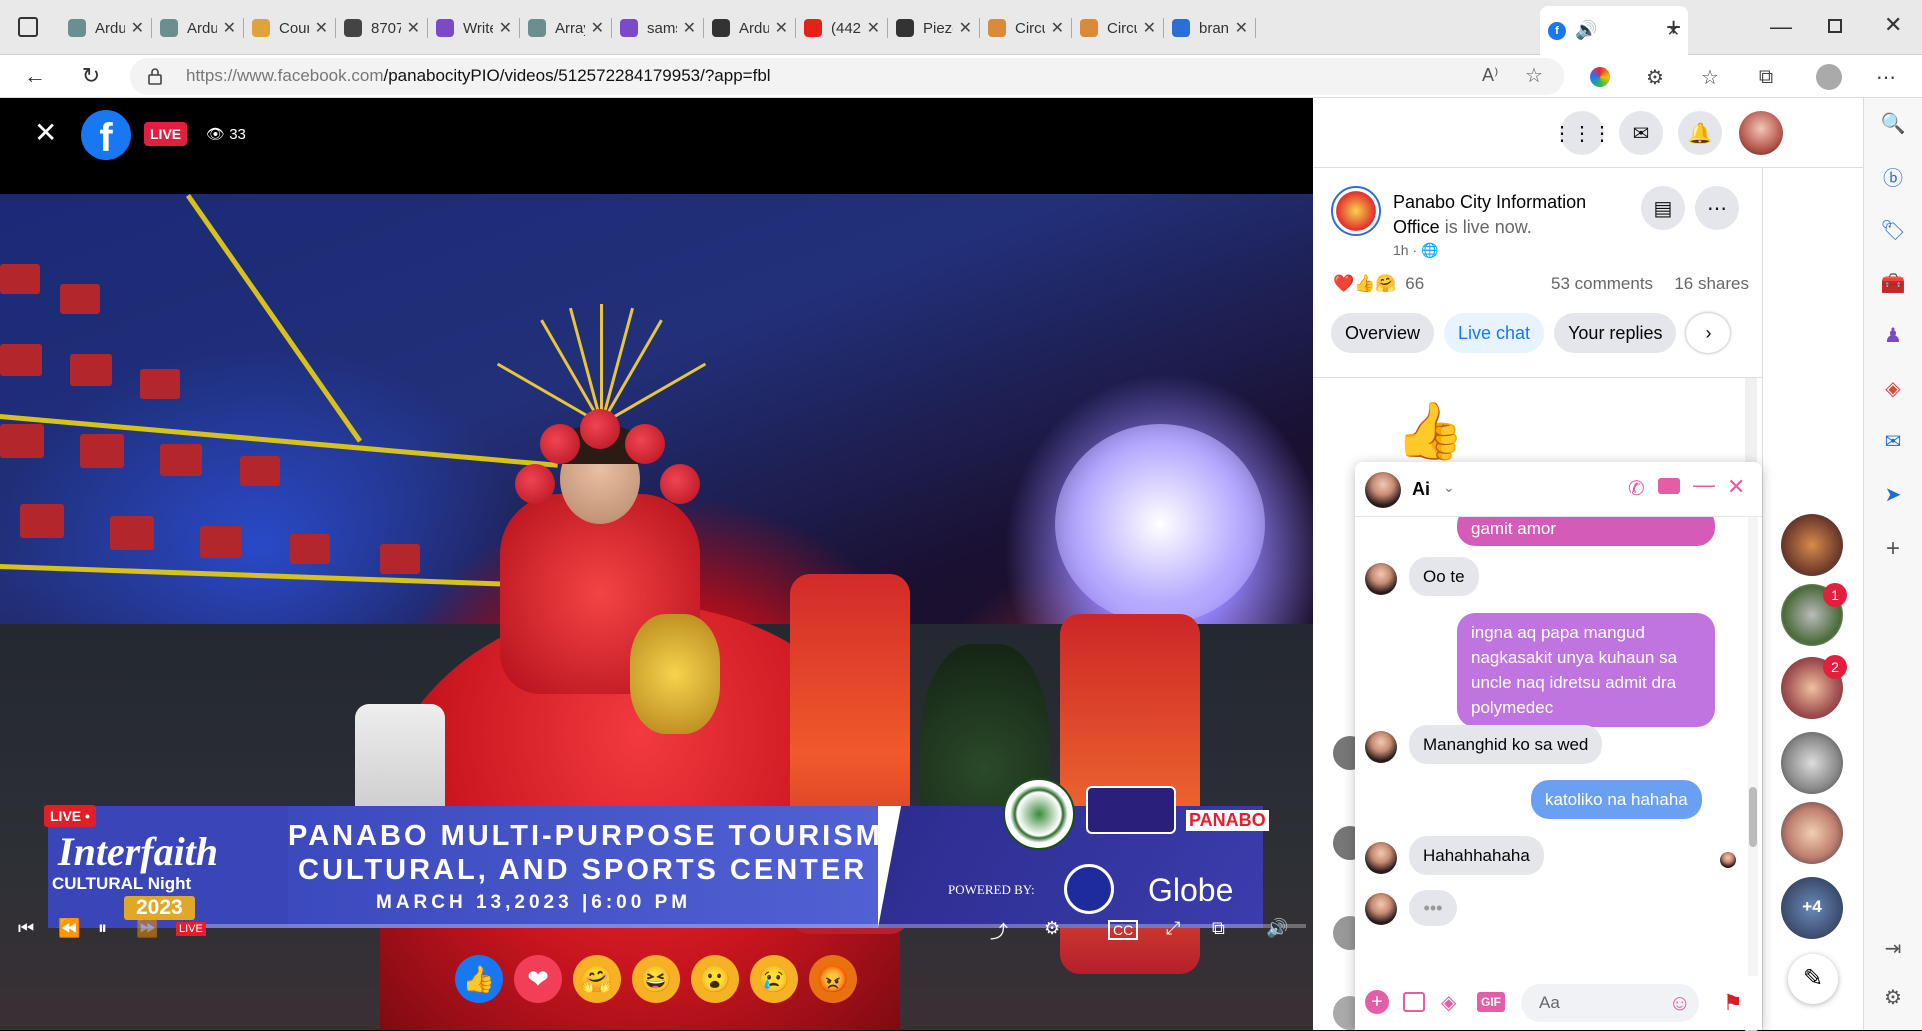 This screenshot has height=1031, width=1922. I want to click on collections-icon: ⧉, so click(1766, 77).